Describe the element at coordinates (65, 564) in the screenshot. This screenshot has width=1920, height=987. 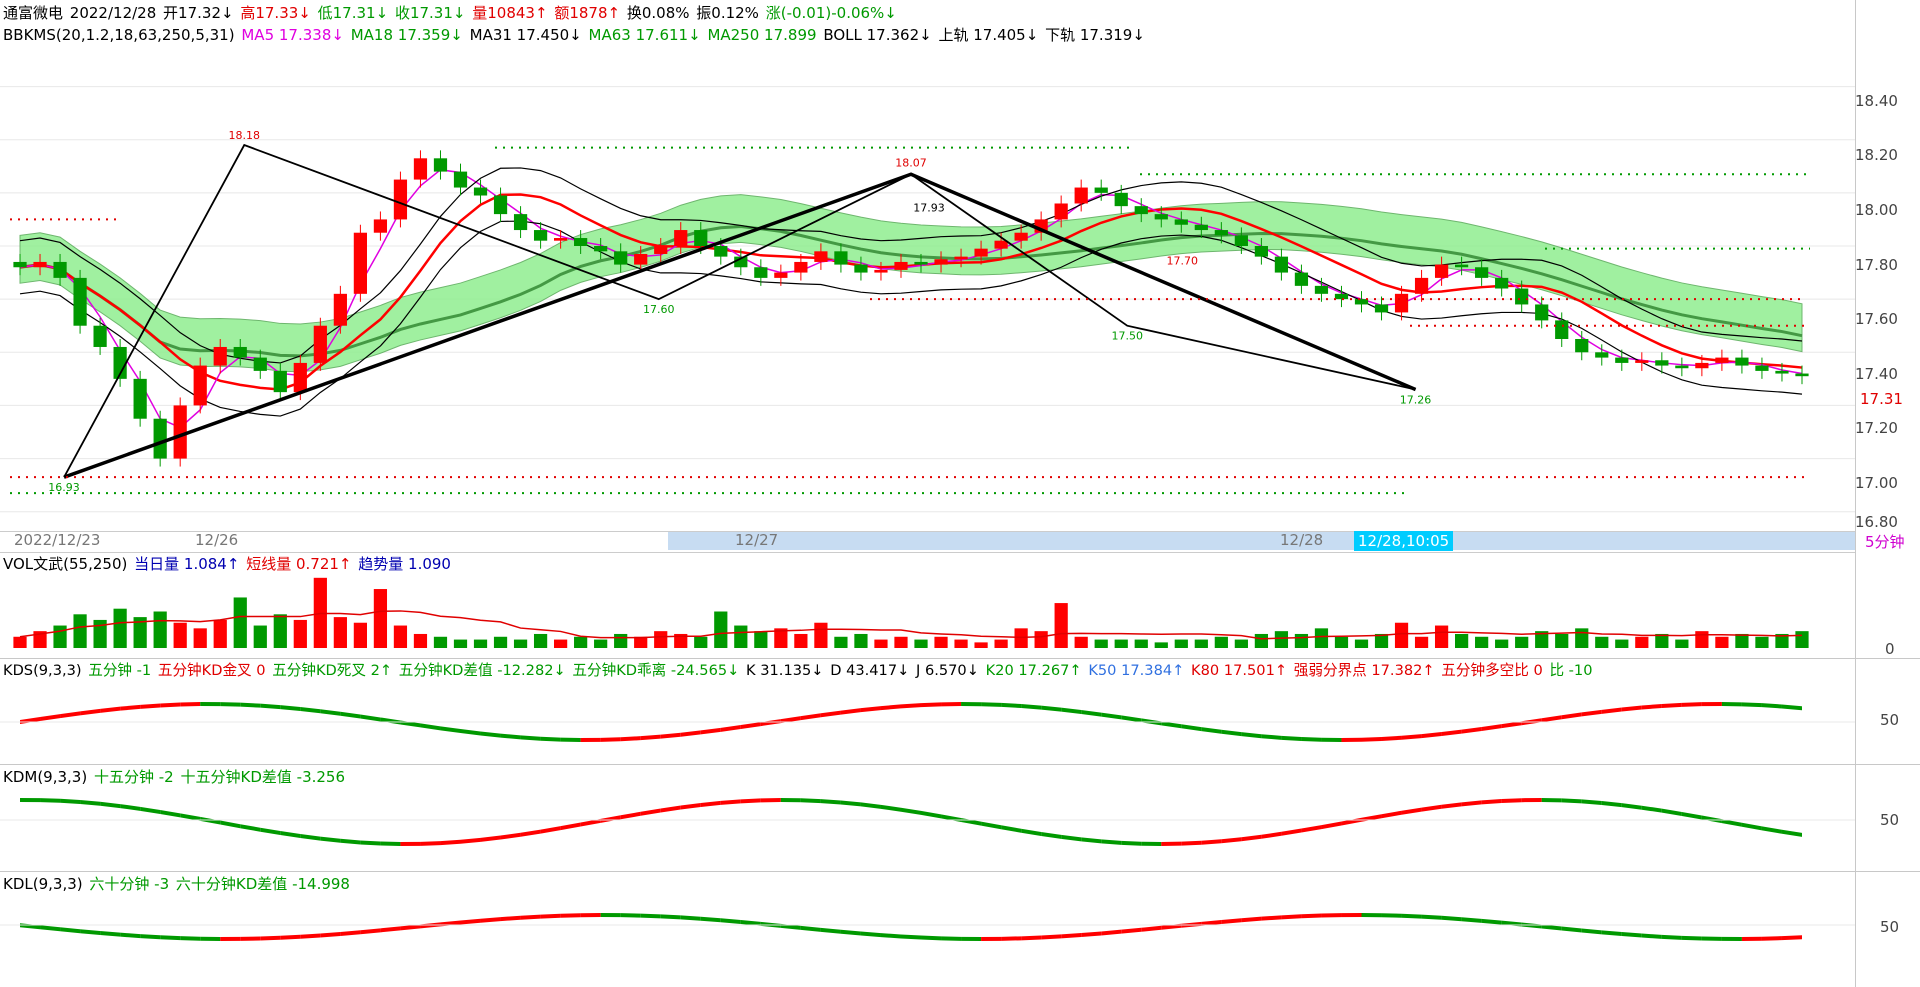
I see `vol-name: VOL文武(55,250)` at that location.